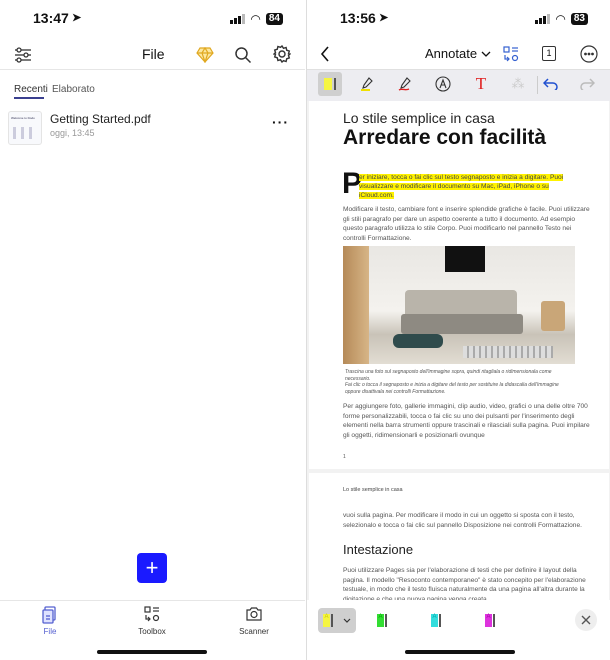 This screenshot has width=610, height=660. I want to click on page-number: 1, so click(344, 457).